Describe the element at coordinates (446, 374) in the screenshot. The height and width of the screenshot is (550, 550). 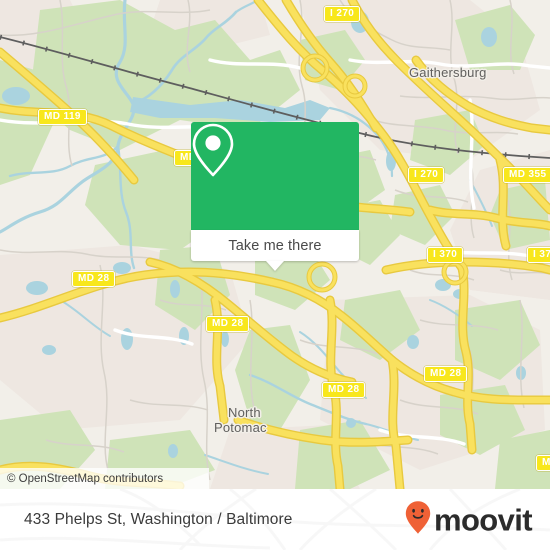
I see `road-shield-md28-east: MD 28` at that location.